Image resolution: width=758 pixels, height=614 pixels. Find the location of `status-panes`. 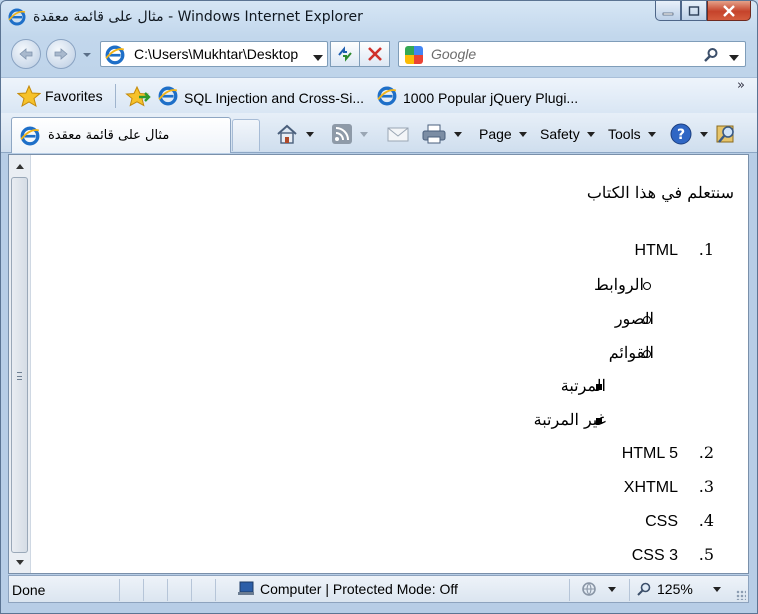

status-panes is located at coordinates (179, 590).